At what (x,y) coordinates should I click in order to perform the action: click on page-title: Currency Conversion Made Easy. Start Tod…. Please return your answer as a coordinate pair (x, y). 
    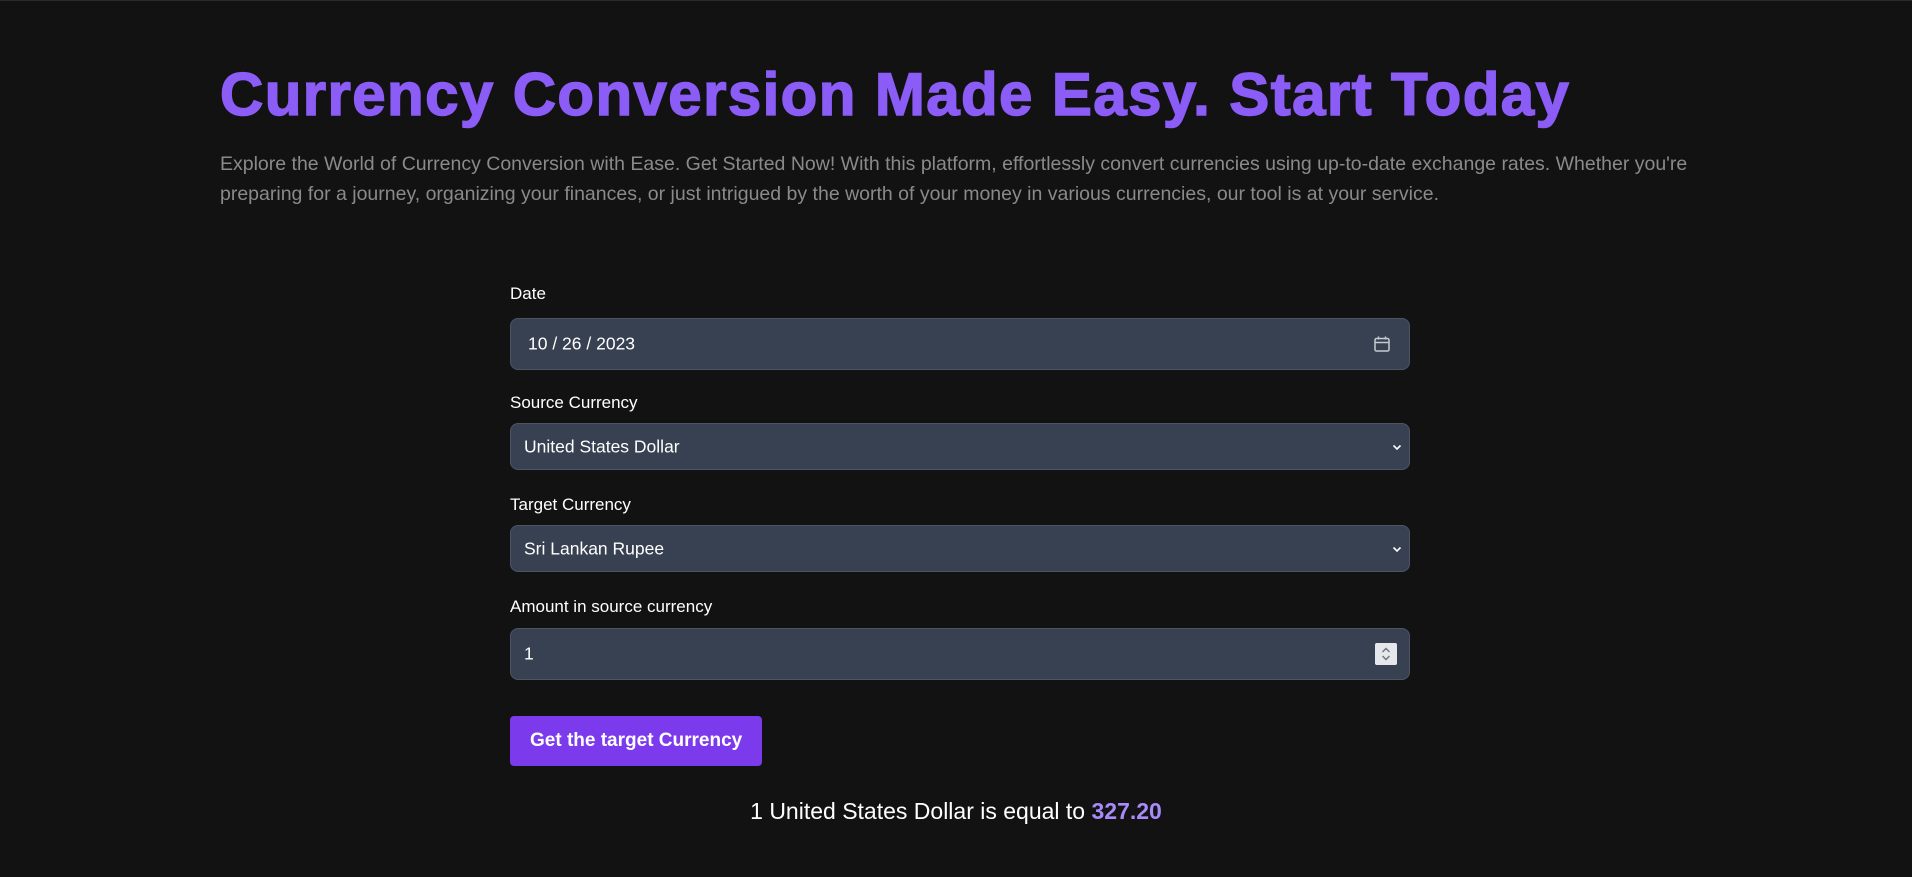
    Looking at the image, I should click on (895, 94).